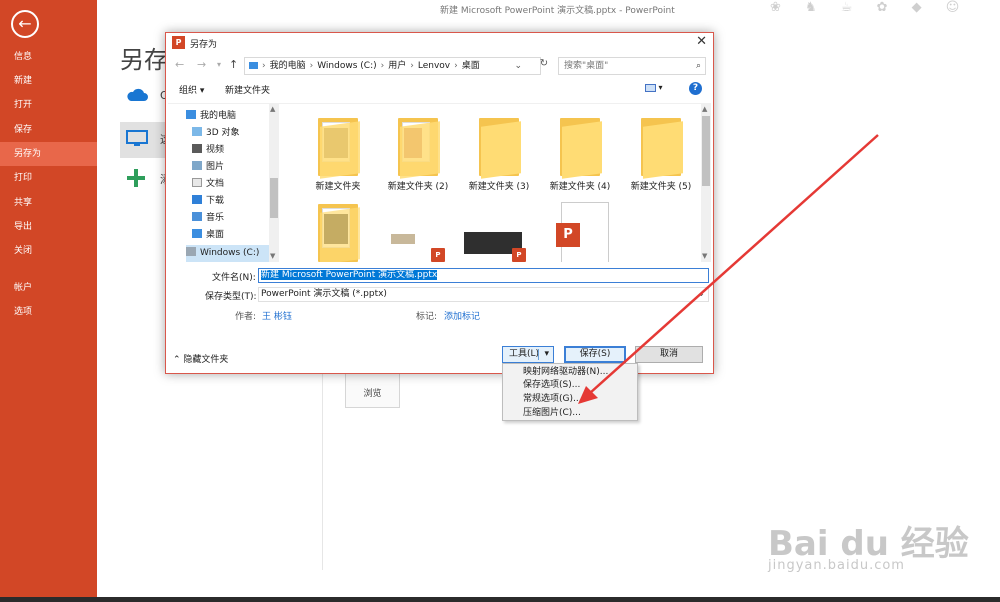 The width and height of the screenshot is (1000, 602). I want to click on documents-folder-icon, so click(197, 182).